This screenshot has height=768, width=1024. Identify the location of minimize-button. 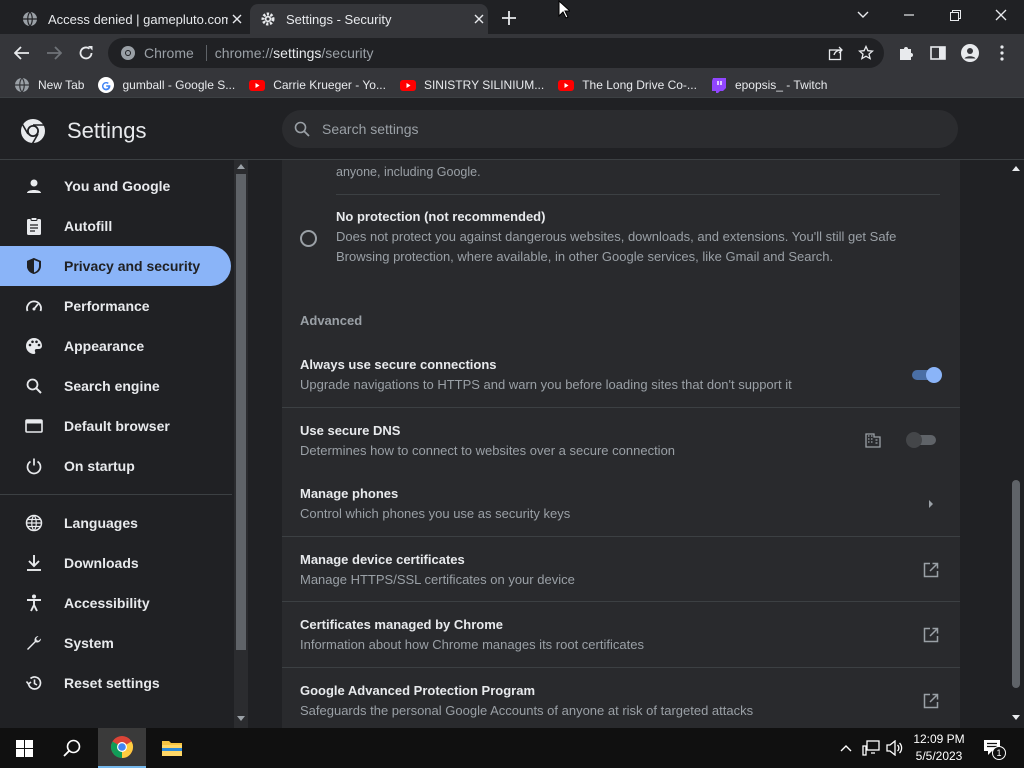
(909, 15).